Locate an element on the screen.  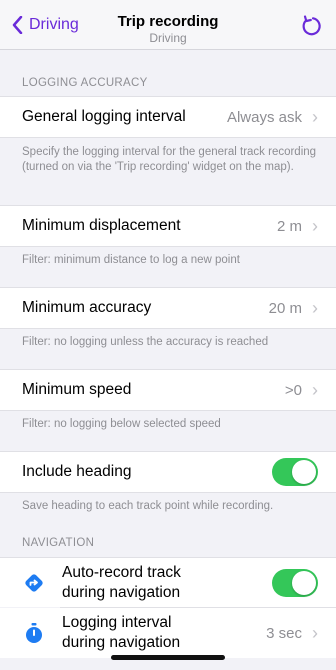
minimum-displacement-value: 2 m is located at coordinates (289, 226).